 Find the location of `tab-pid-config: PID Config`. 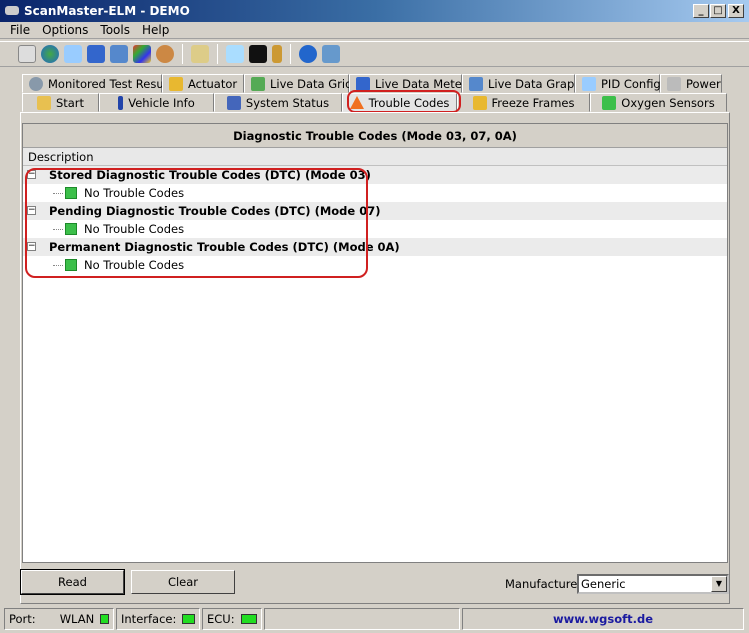

tab-pid-config: PID Config is located at coordinates (618, 83).